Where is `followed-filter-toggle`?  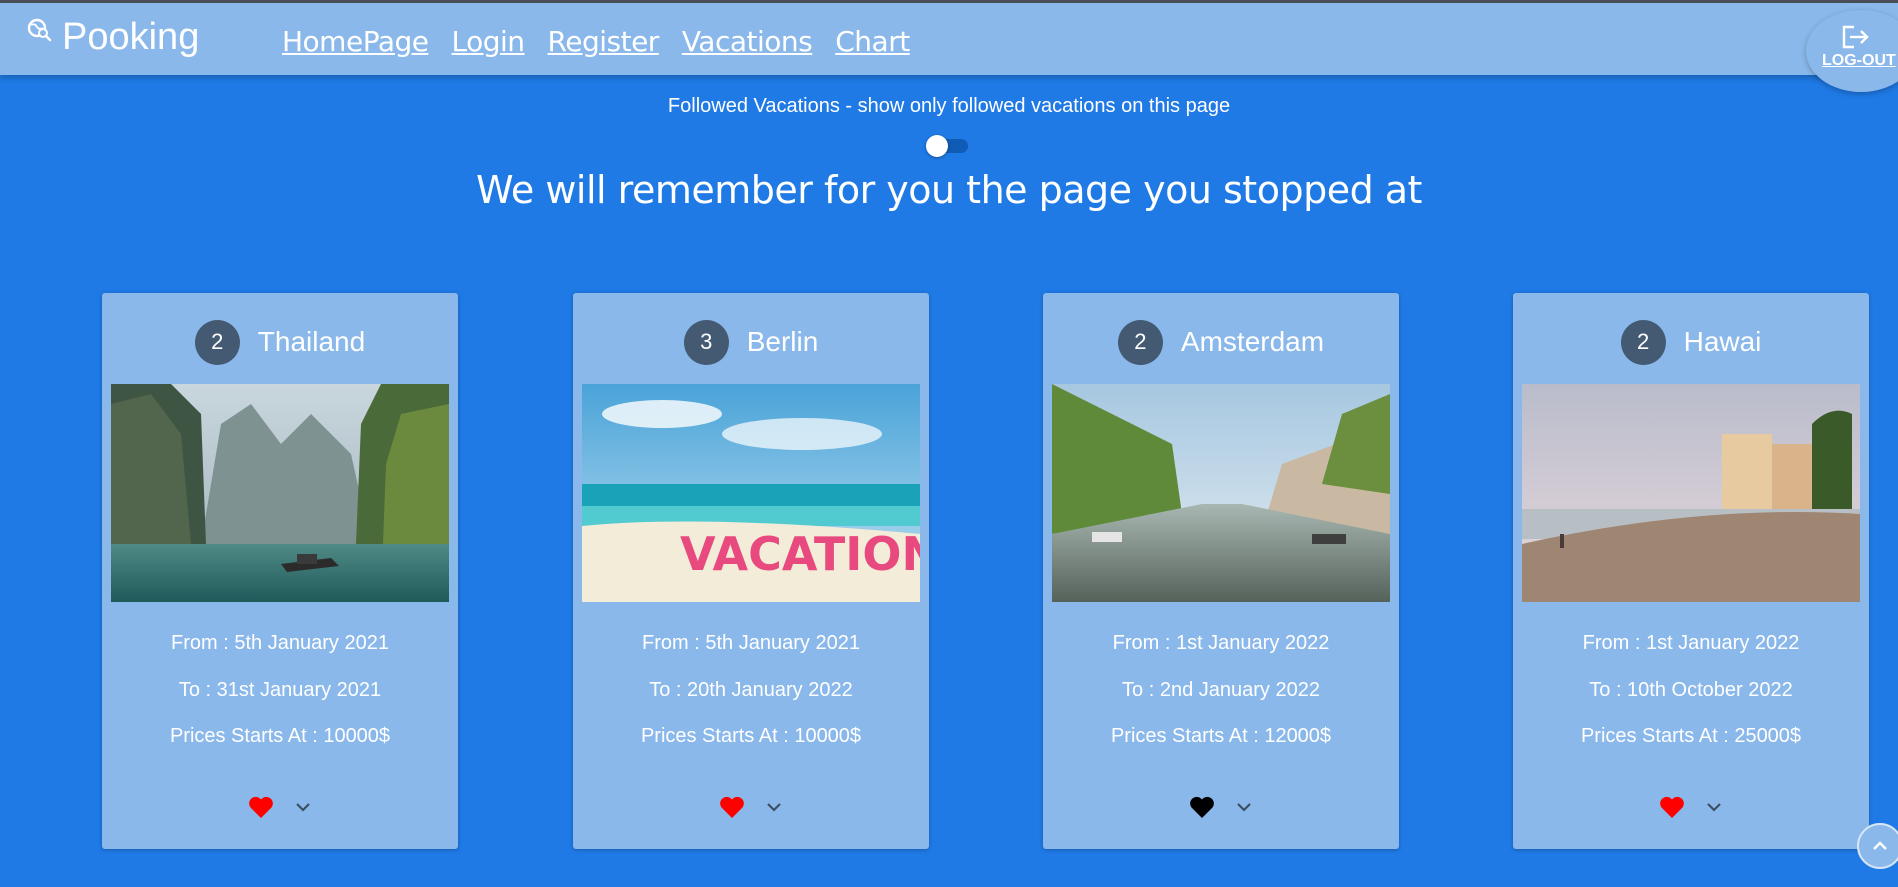 followed-filter-toggle is located at coordinates (948, 145).